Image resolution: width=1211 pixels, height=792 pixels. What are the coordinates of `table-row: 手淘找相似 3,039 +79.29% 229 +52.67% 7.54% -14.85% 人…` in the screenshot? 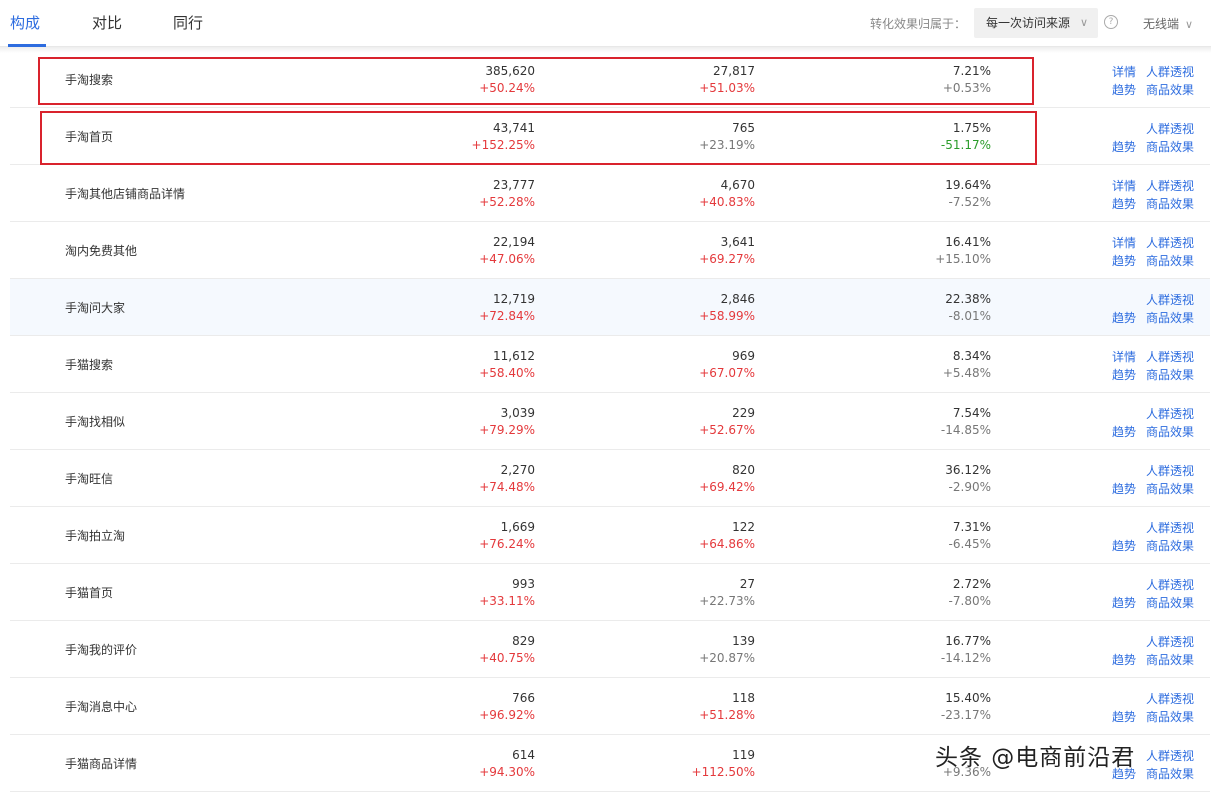 It's located at (610, 421).